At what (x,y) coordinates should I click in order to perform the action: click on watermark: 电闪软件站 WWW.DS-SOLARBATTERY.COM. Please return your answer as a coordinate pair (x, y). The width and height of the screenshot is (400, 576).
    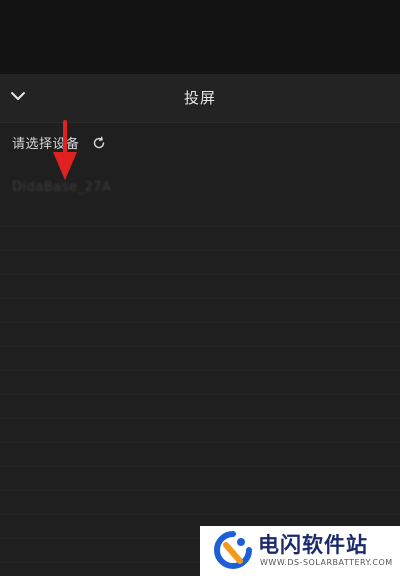
    Looking at the image, I should click on (300, 551).